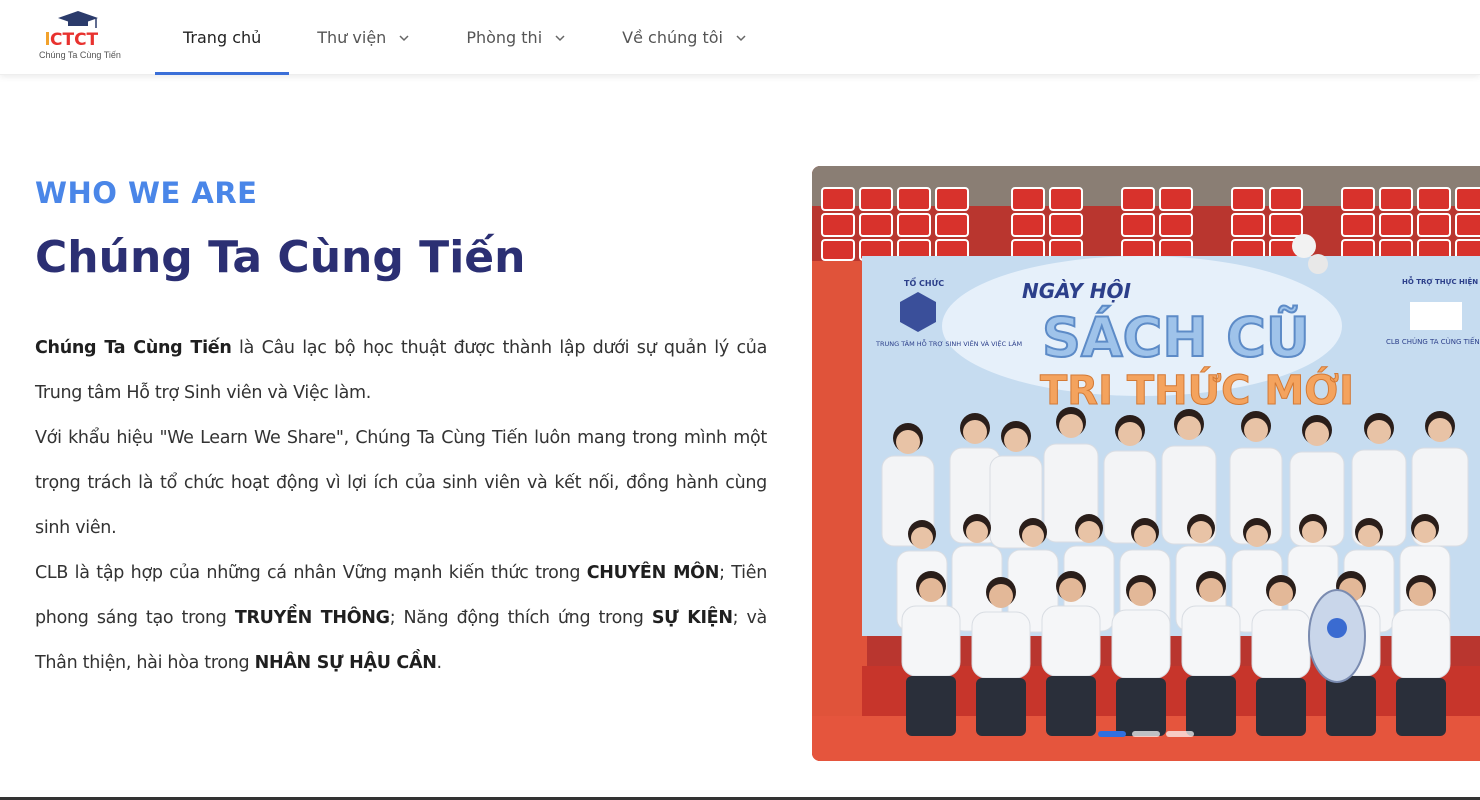 This screenshot has height=800, width=1480. I want to click on club-name-bold: Chúng Ta Cùng Tiến, so click(133, 348).